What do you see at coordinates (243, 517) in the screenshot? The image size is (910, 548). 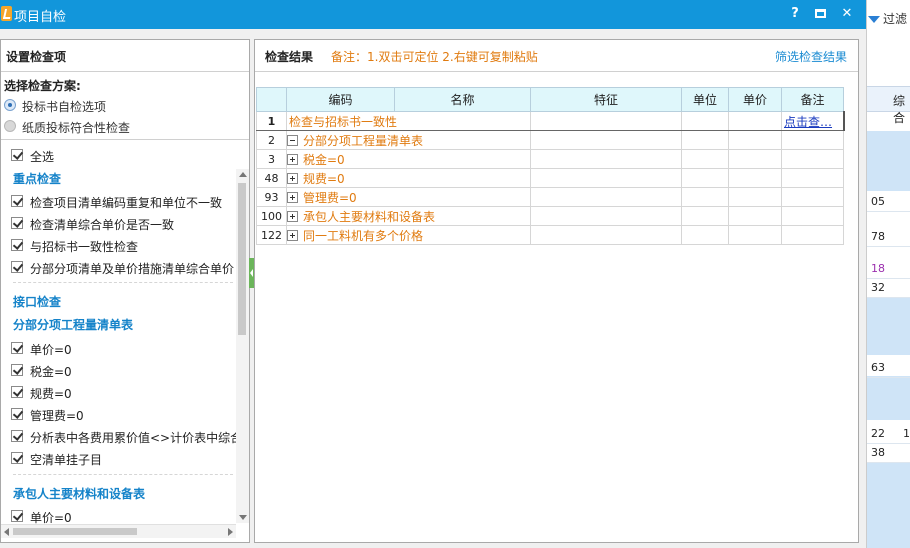 I see `scroll-down-arrow-icon` at bounding box center [243, 517].